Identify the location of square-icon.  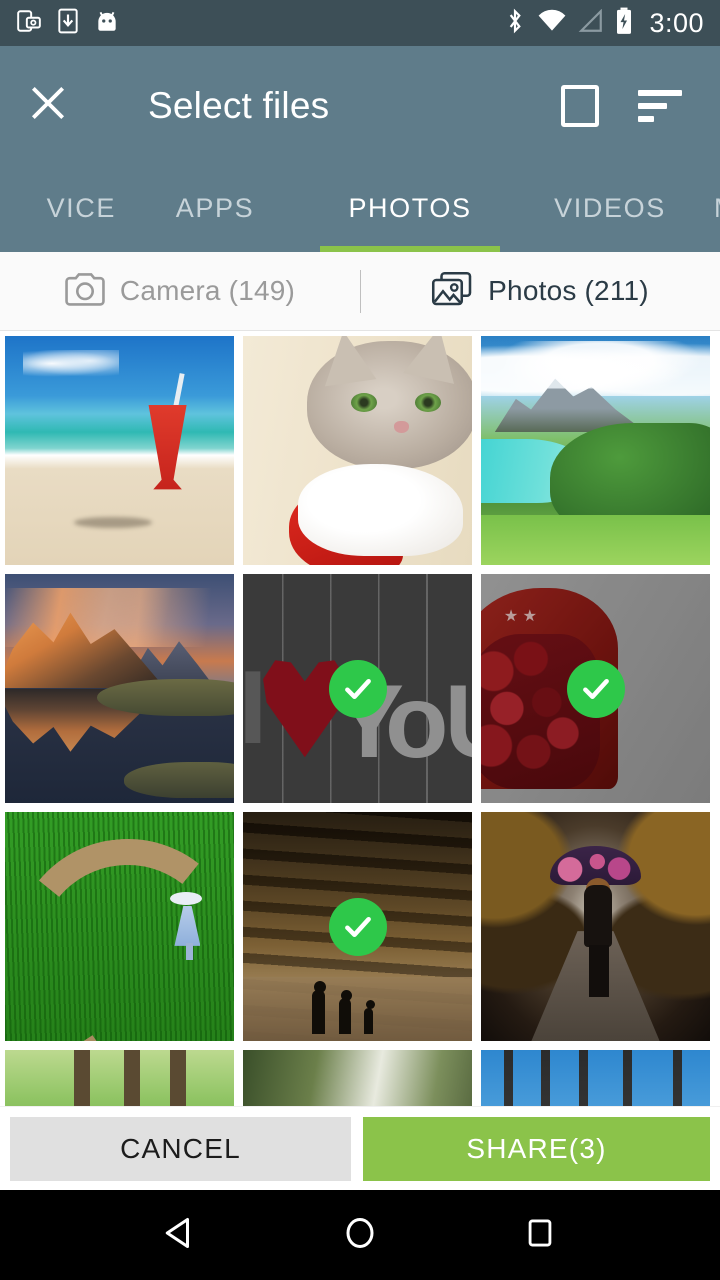
(580, 105).